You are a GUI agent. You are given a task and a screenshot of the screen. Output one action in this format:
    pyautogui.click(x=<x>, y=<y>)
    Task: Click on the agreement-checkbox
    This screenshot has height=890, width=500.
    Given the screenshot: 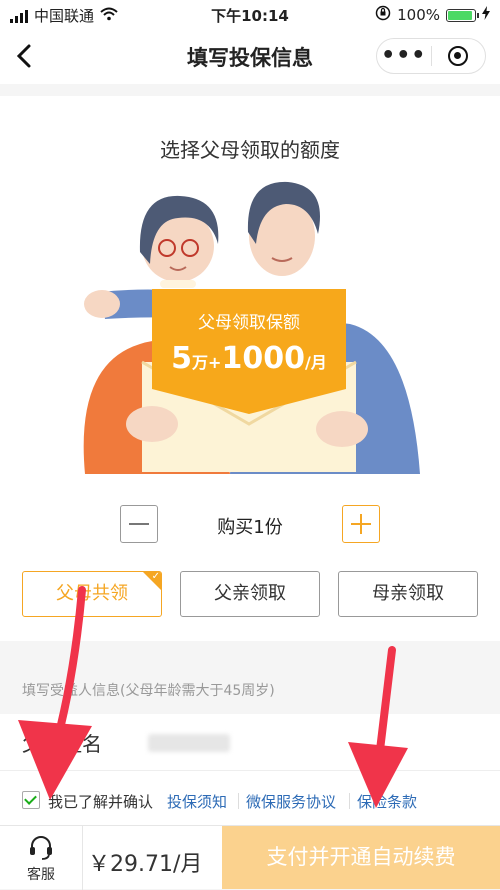 What is the action you would take?
    pyautogui.click(x=31, y=800)
    